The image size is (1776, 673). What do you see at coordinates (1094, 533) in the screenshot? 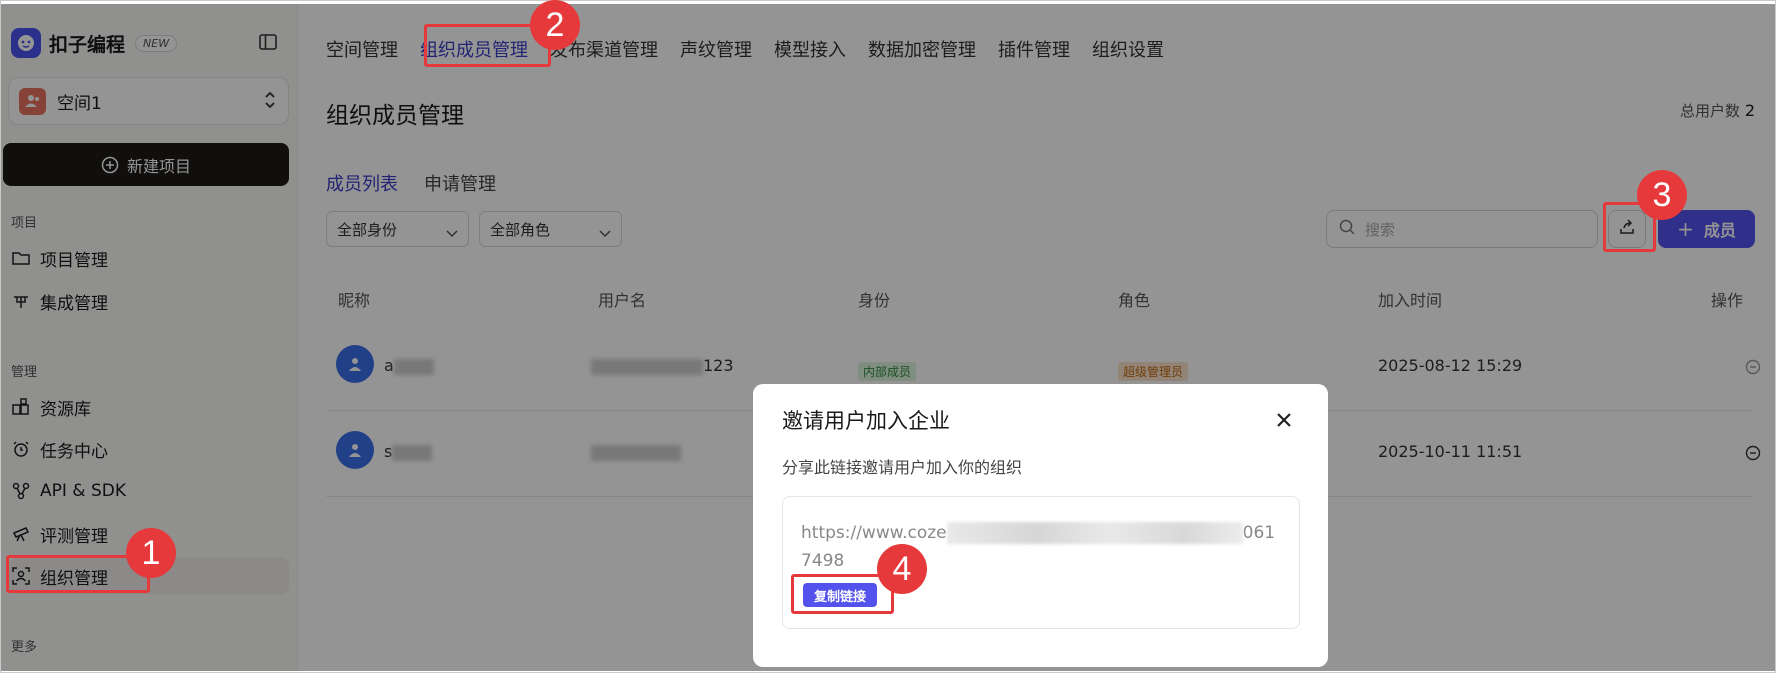
I see `redacted-text` at bounding box center [1094, 533].